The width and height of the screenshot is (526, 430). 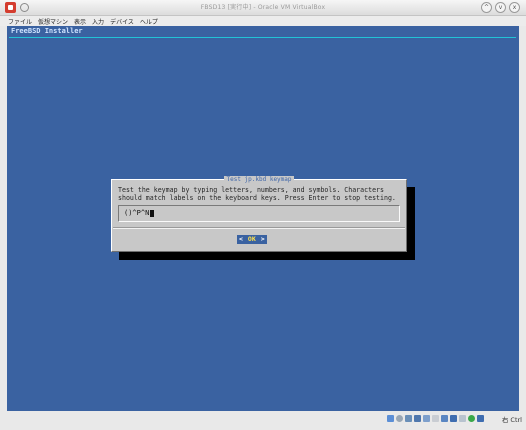 I want to click on window-controls: ^ v x, so click(x=500, y=7).